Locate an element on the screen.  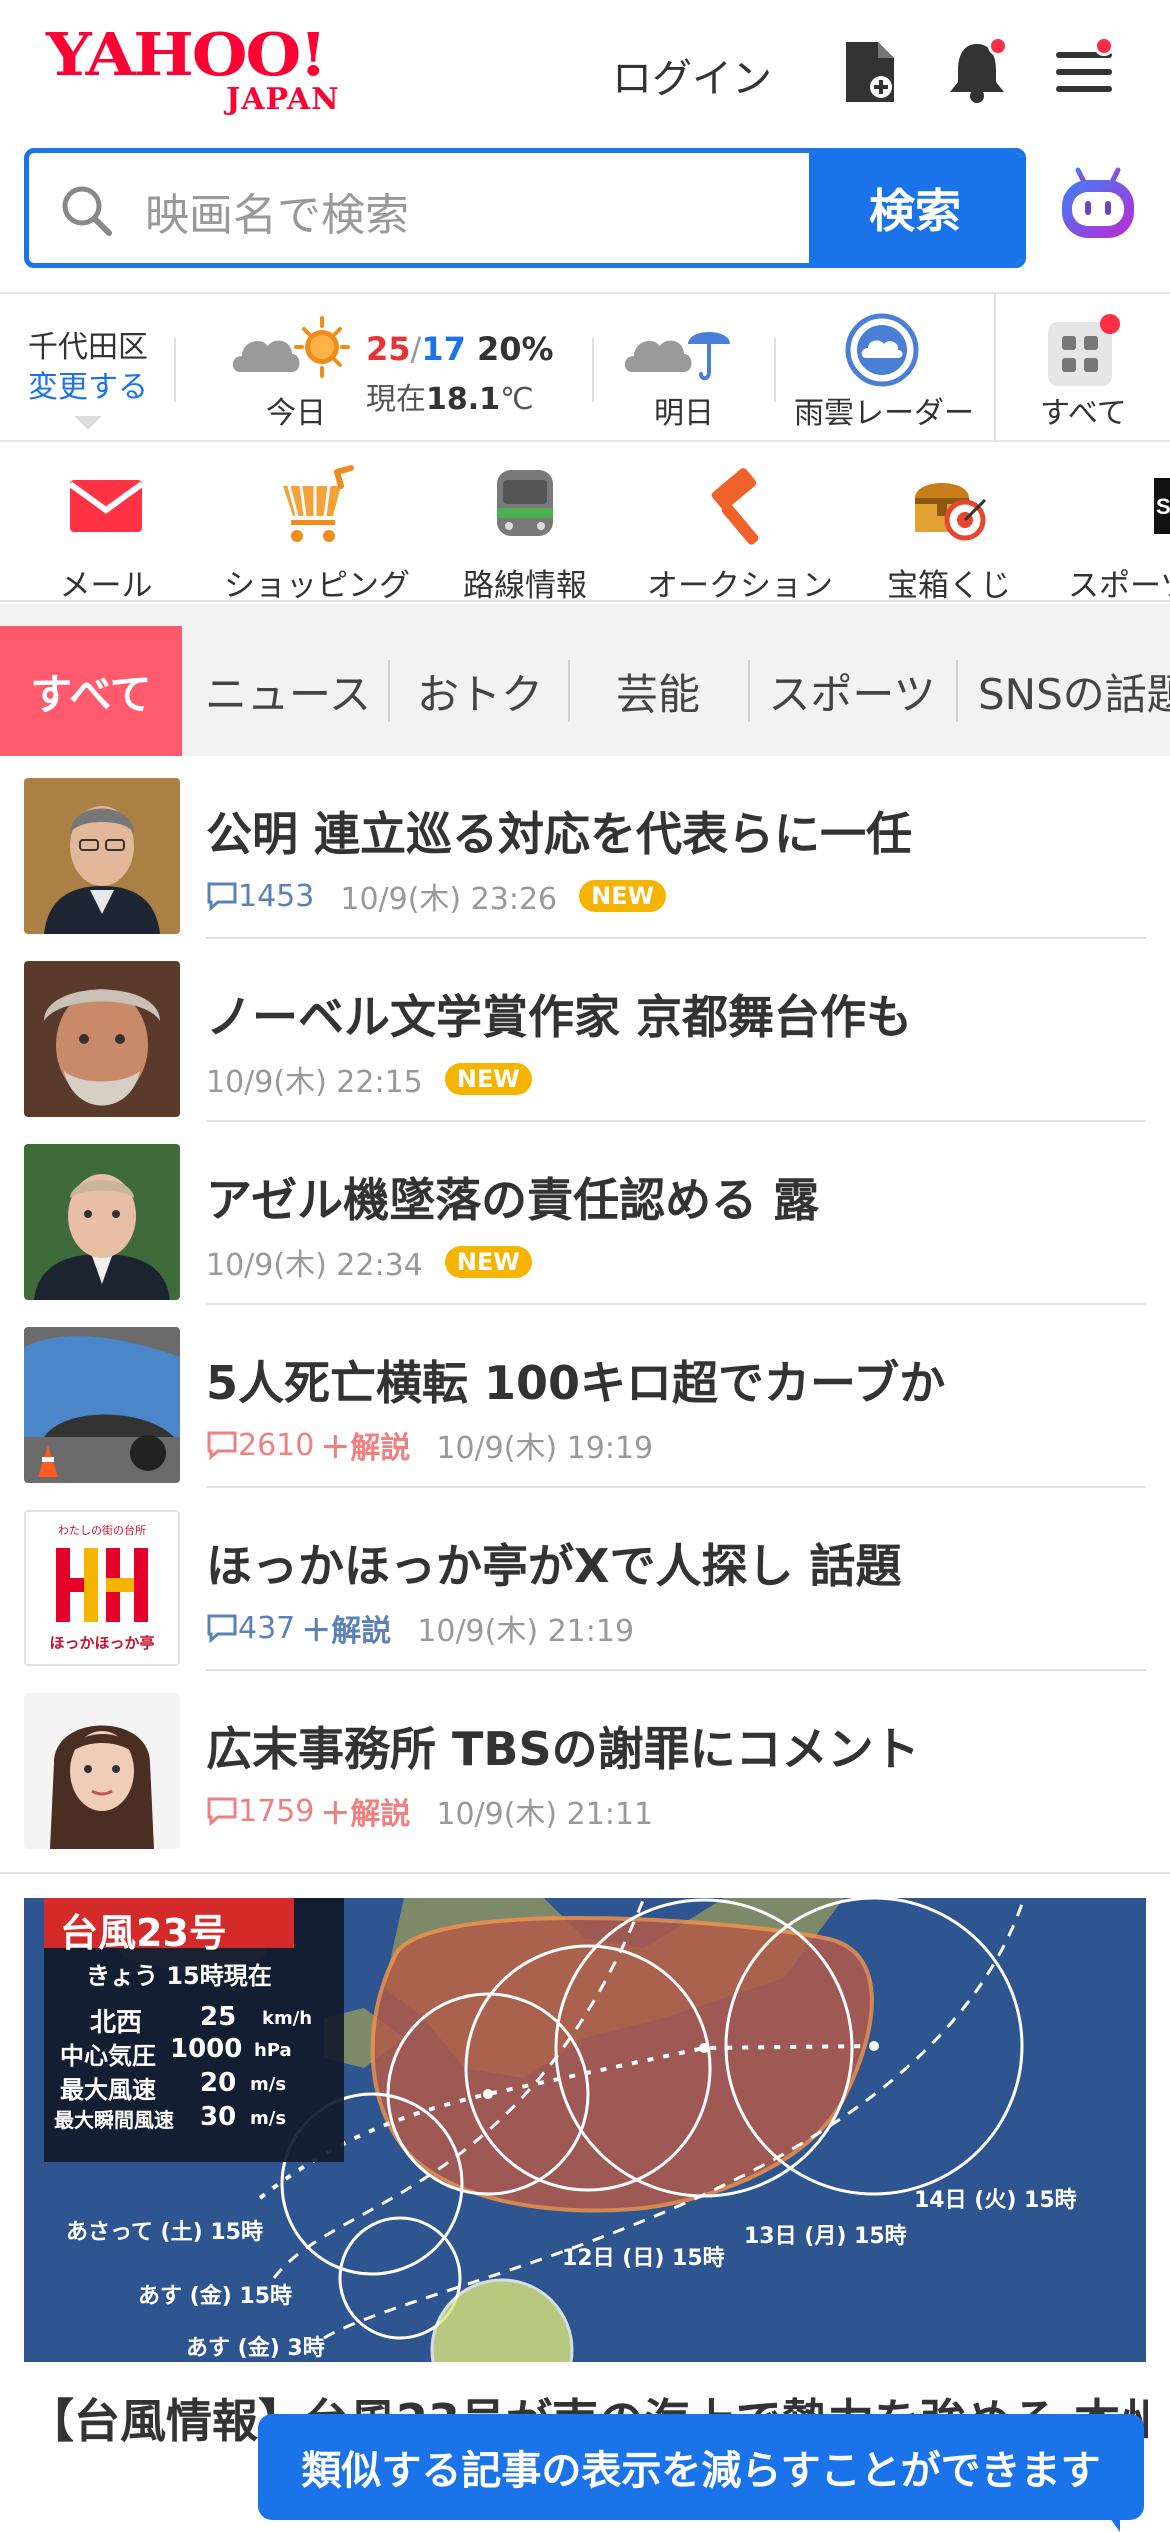
service-shopping: ショッピング is located at coordinates (317, 532).